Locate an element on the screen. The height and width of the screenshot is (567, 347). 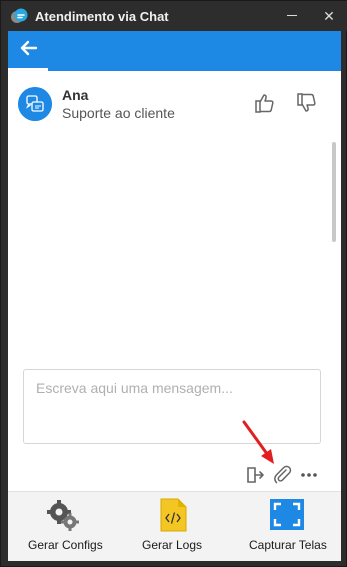
generate-logs-button: Gerar Logs is located at coordinates (173, 526).